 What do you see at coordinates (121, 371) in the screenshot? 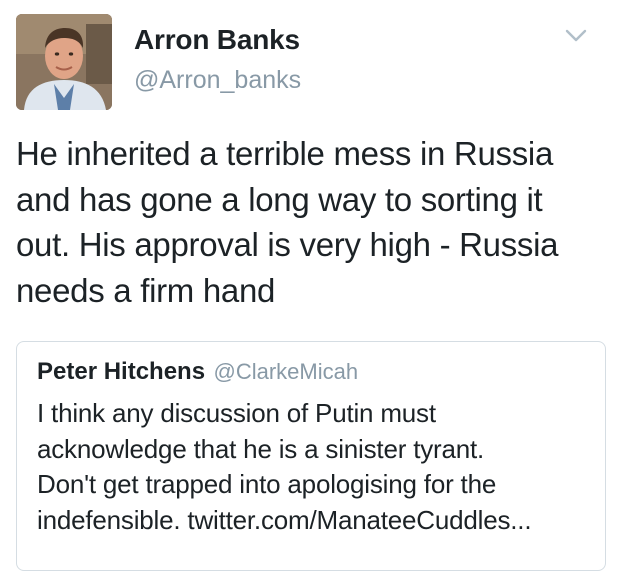
I see `quoted-author-name: Peter Hitchens` at bounding box center [121, 371].